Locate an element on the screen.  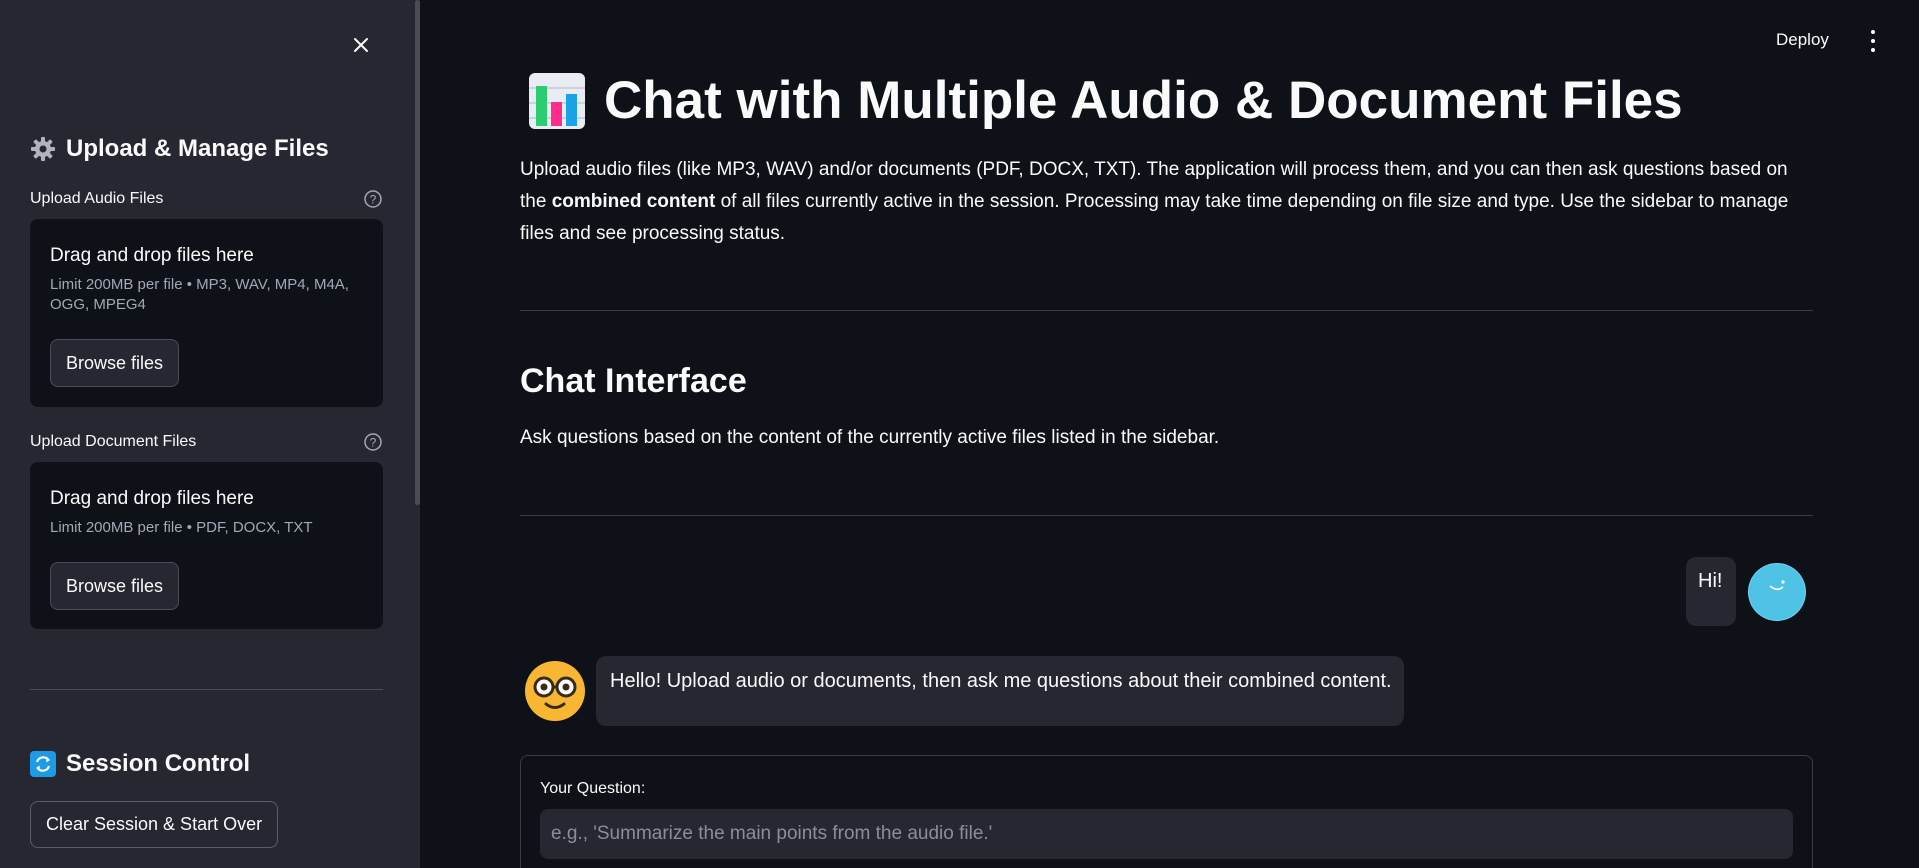
gear-icon is located at coordinates (43, 149).